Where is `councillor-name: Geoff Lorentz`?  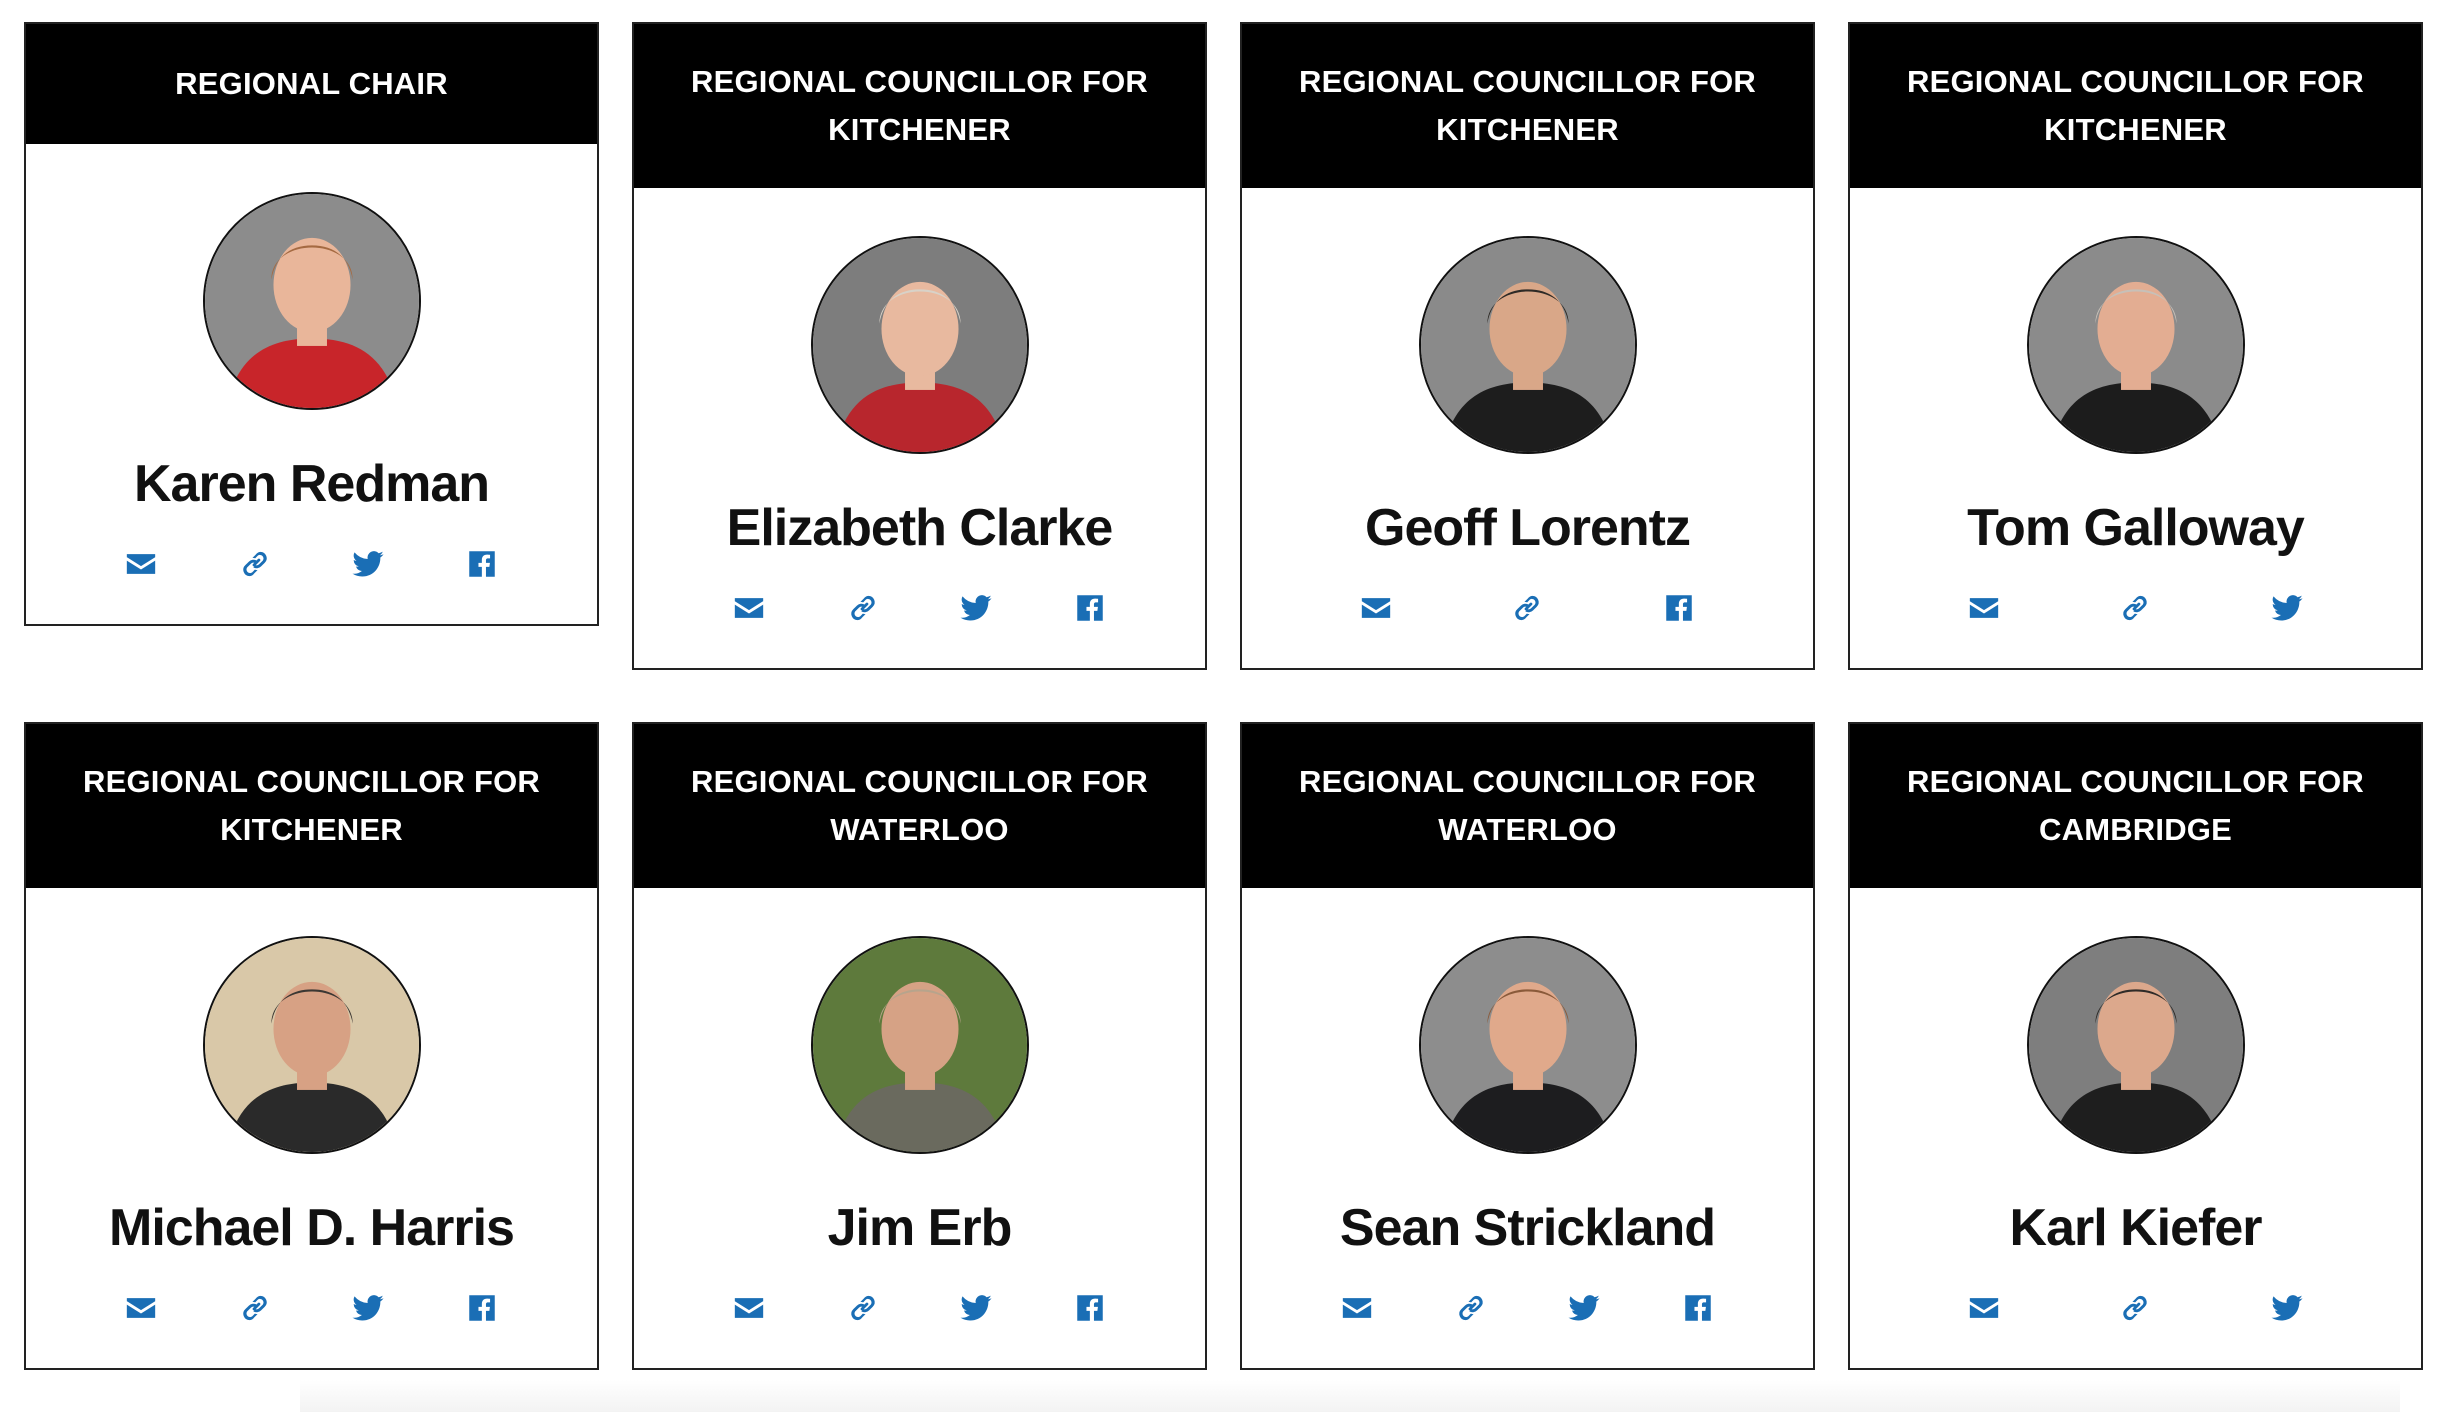
councillor-name: Geoff Lorentz is located at coordinates (1528, 528).